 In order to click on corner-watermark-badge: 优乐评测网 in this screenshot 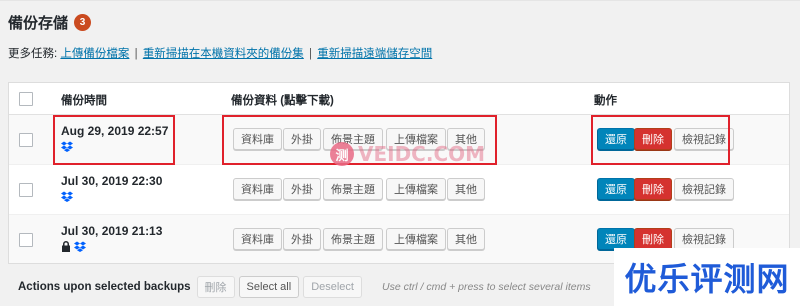, I will do `click(707, 277)`.